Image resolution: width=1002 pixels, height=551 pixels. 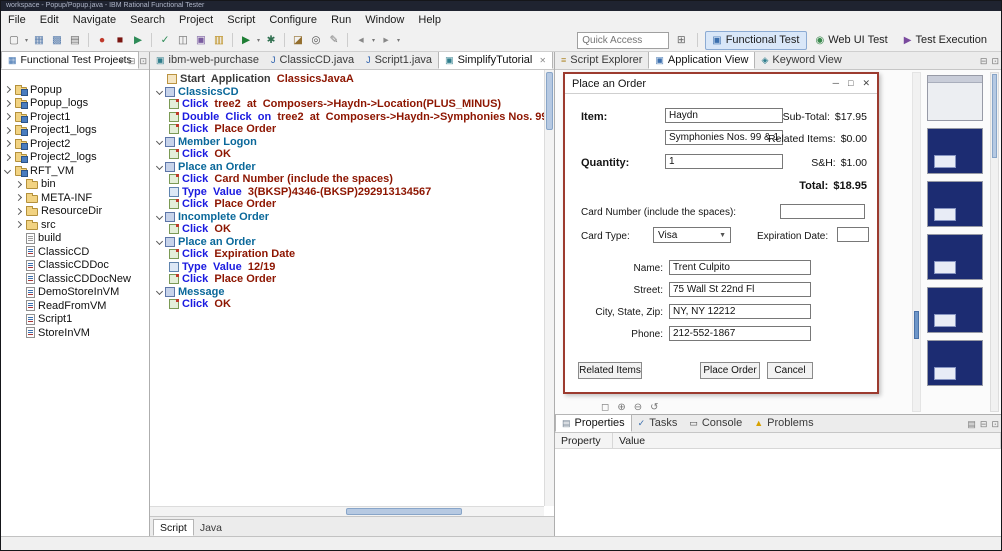 What do you see at coordinates (165, 40) in the screenshot?
I see `toolbar-insert-verification-point-icon: ✓` at bounding box center [165, 40].